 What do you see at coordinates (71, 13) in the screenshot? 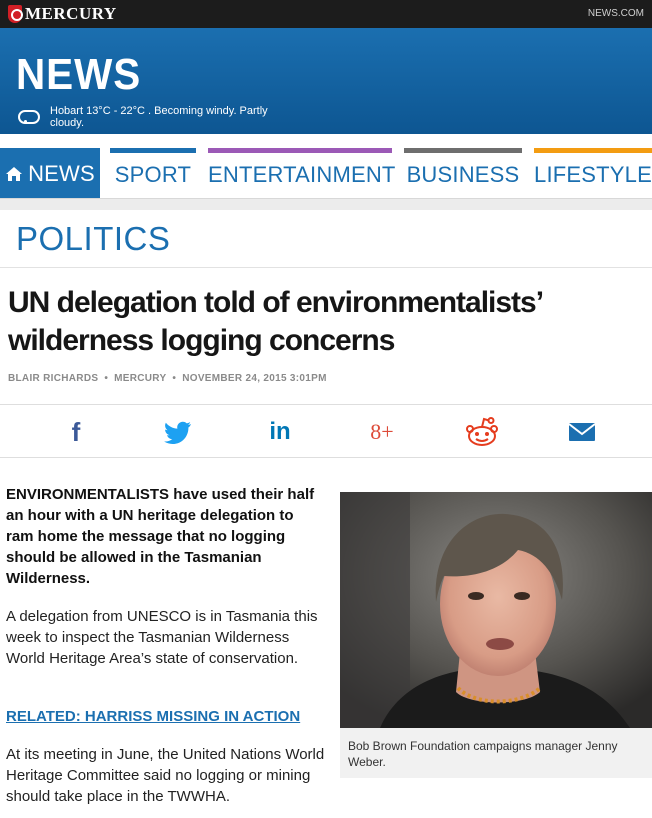
I see `brand-name: MERCURY` at bounding box center [71, 13].